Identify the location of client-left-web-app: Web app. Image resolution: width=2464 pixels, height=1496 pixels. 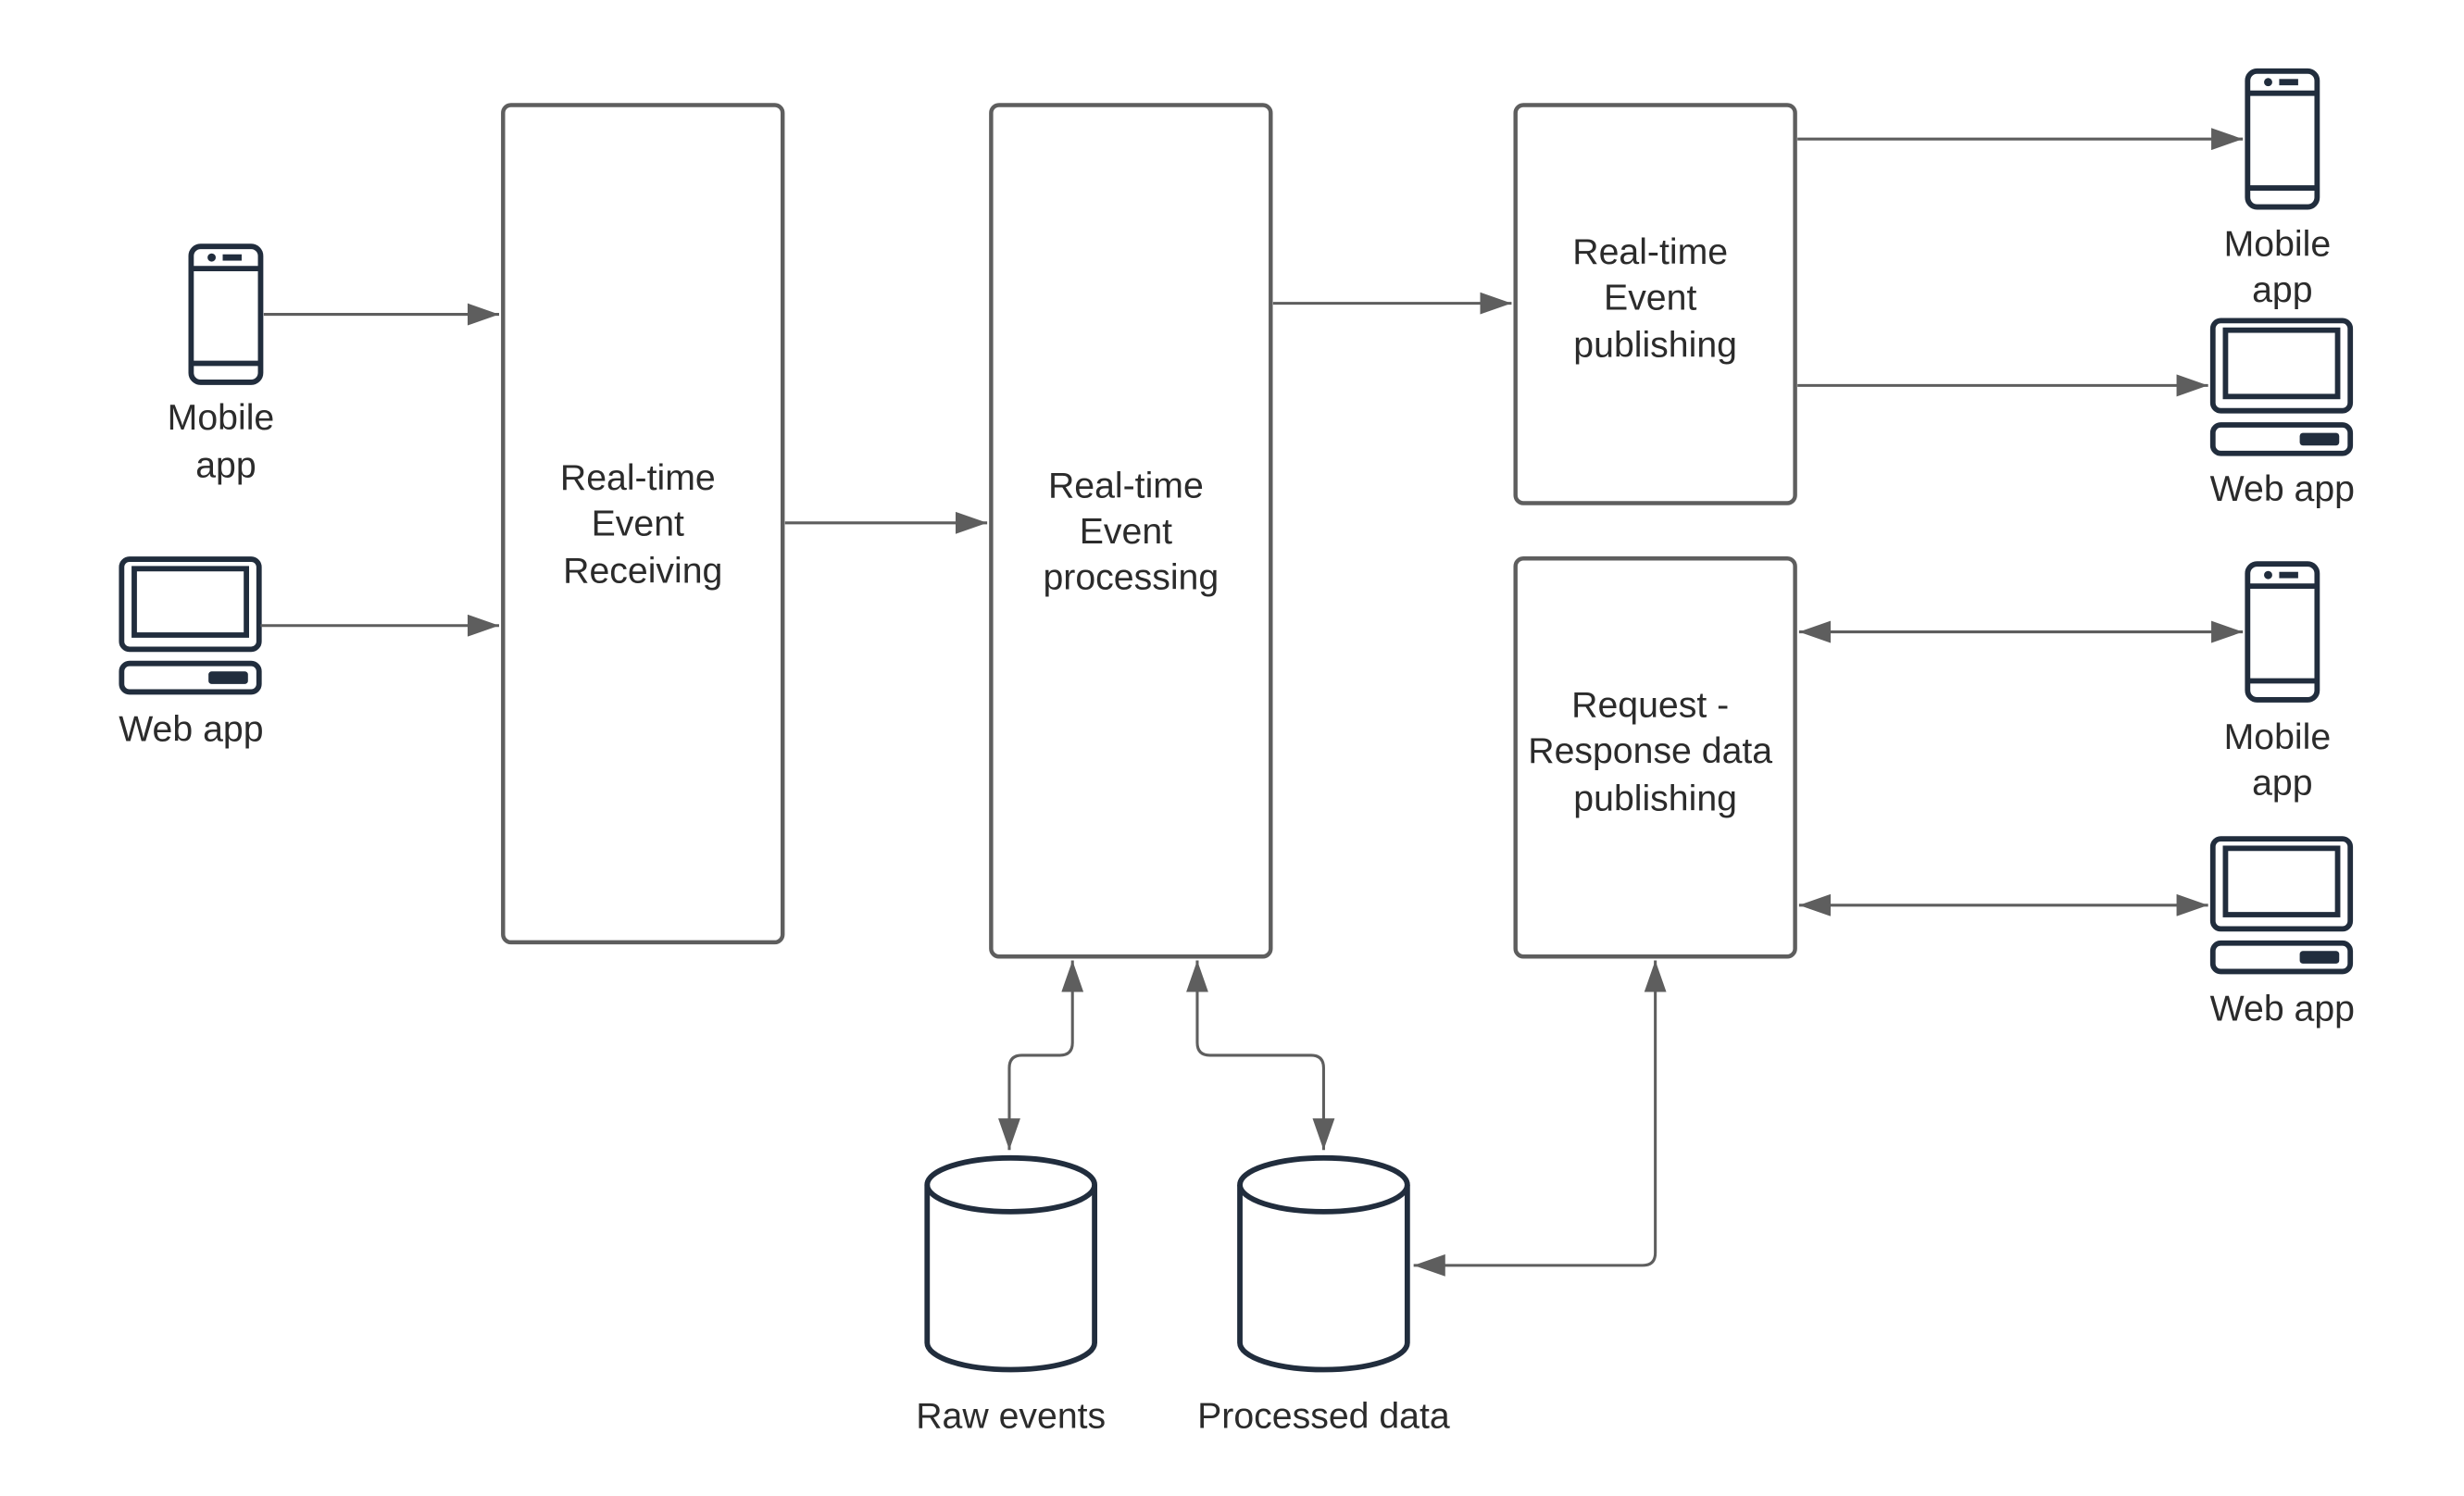
(191, 654).